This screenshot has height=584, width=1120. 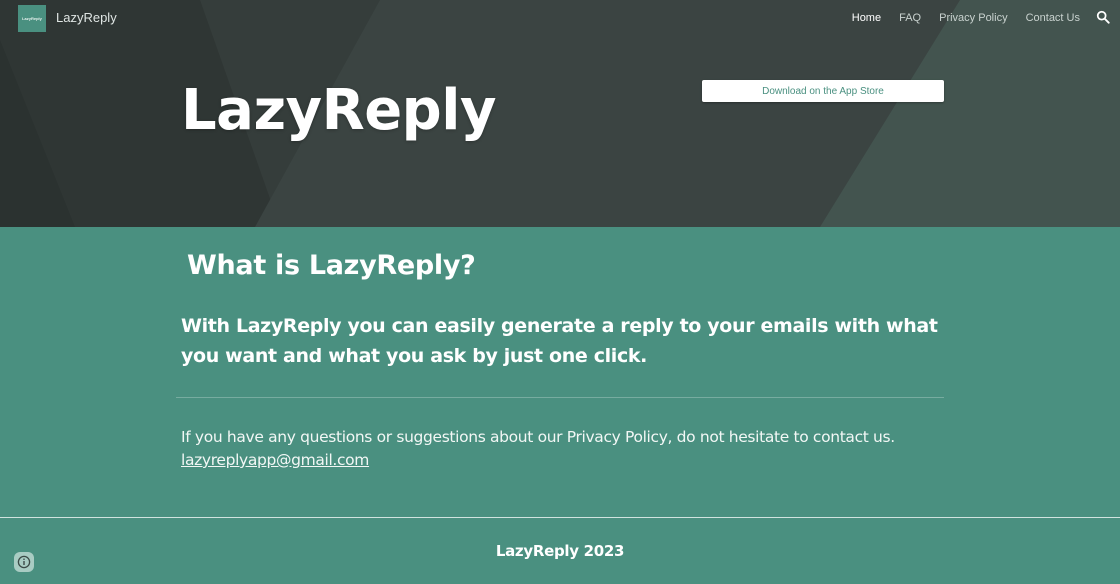 I want to click on footer-text: LazyReply 2023, so click(x=560, y=551).